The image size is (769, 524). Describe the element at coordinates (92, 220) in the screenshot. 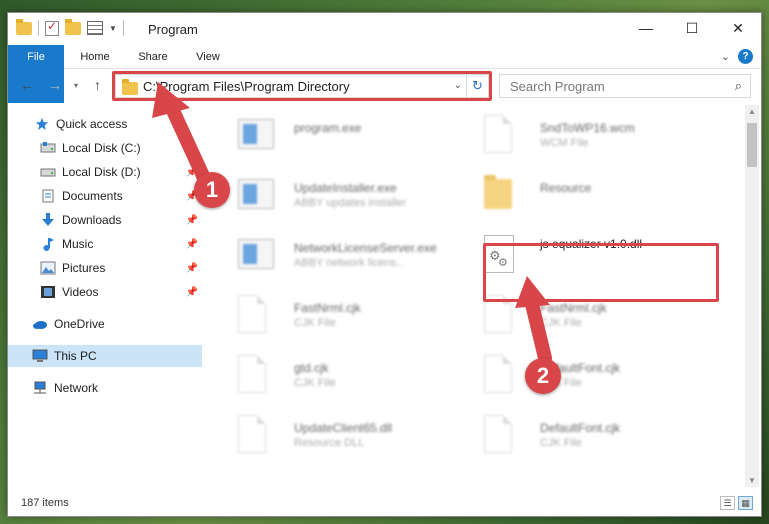

I see `sidebar-item-label: Downloads` at that location.